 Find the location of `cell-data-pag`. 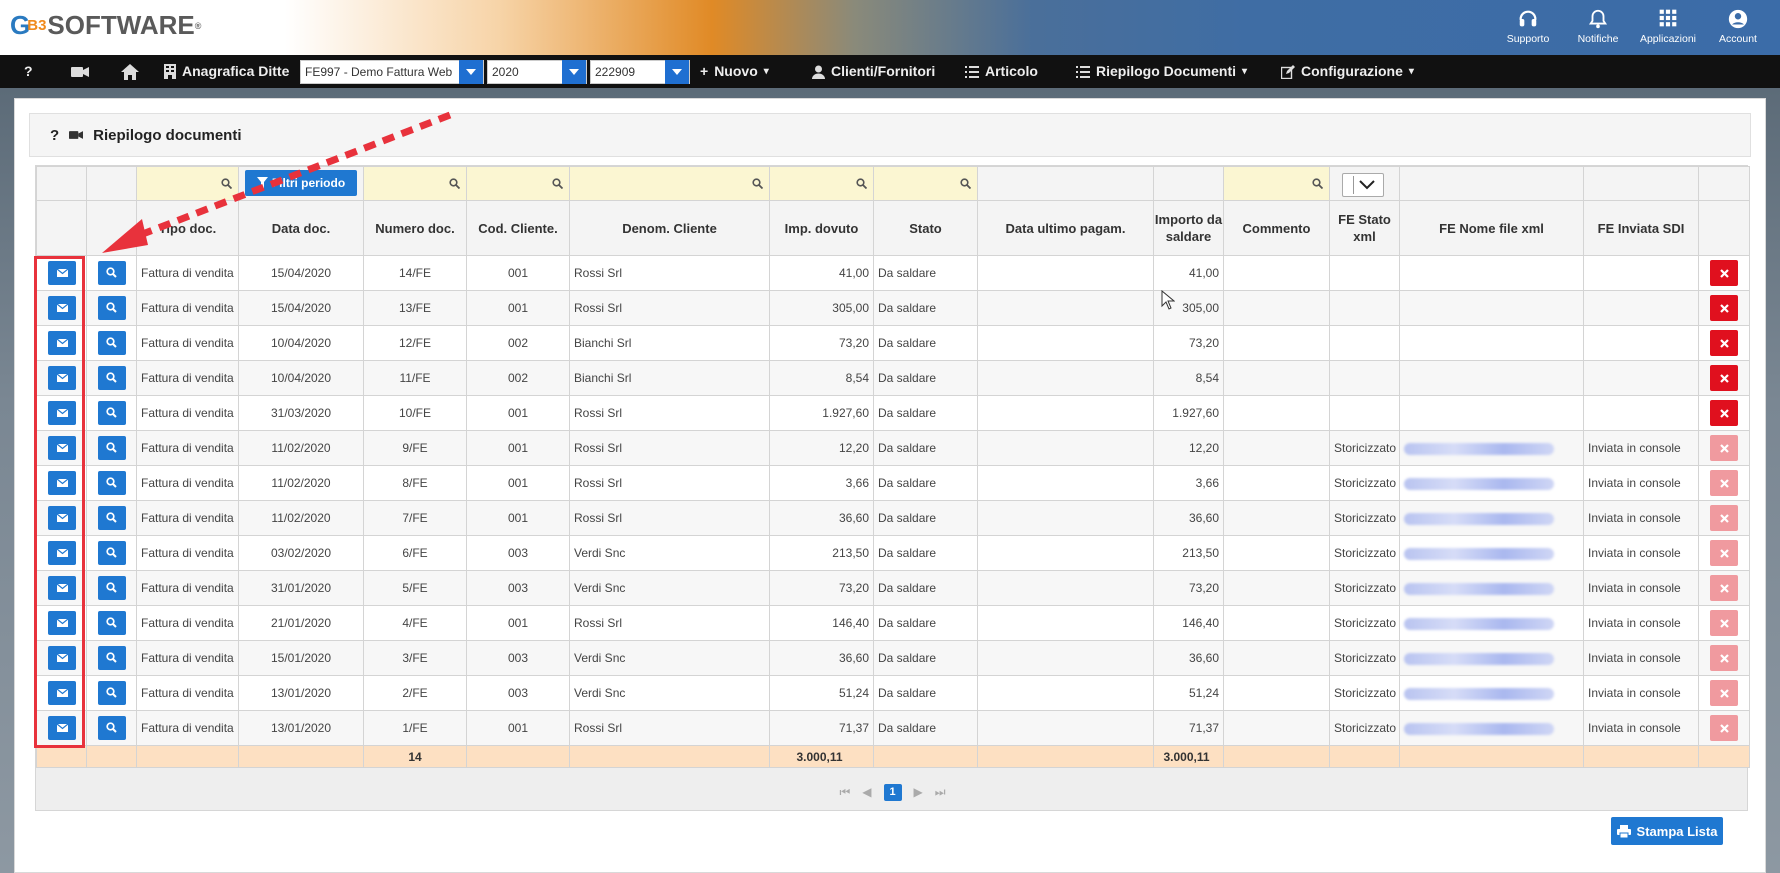

cell-data-pag is located at coordinates (1065, 448).